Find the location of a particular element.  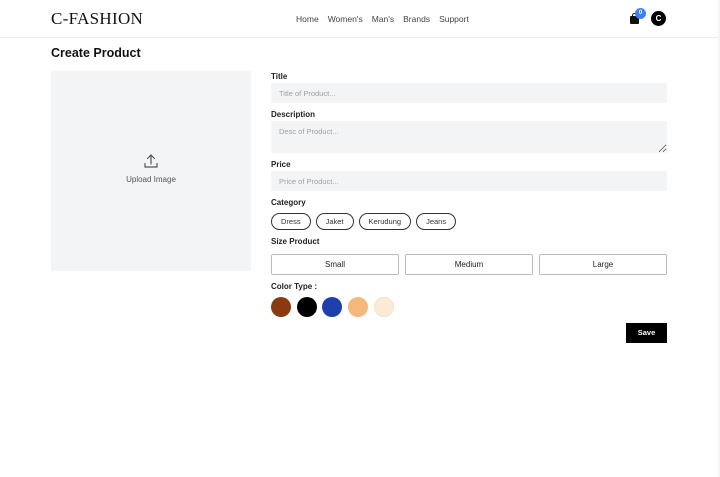

price-label: Price is located at coordinates (281, 164).